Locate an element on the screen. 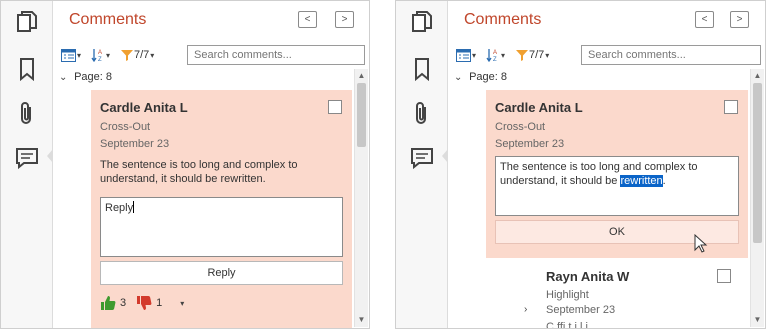 The height and width of the screenshot is (329, 766). reactions-row: 3 1 ▾ is located at coordinates (142, 303).